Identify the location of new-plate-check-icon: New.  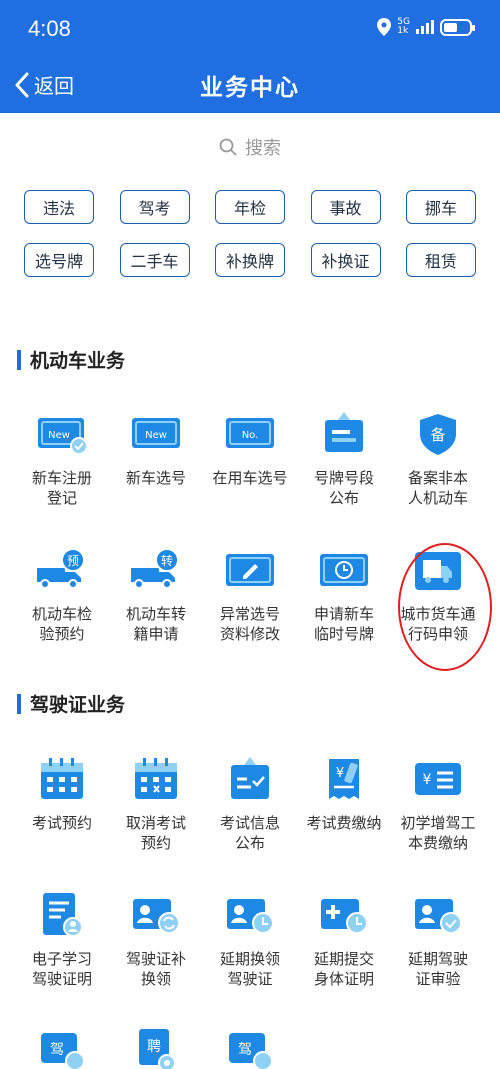
(63, 436).